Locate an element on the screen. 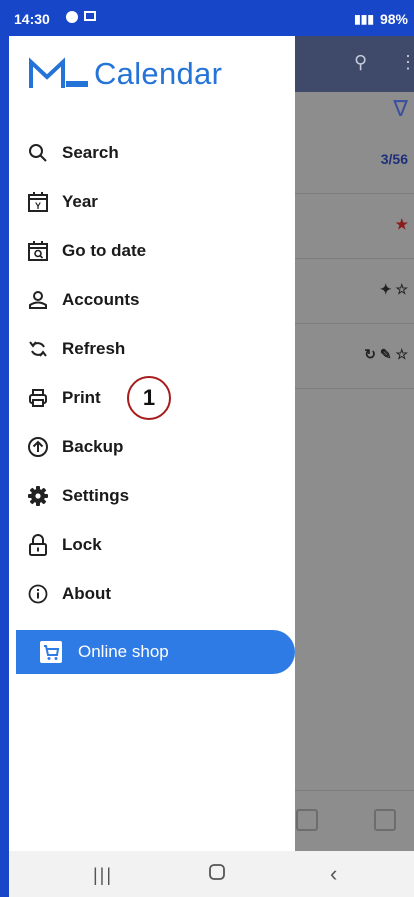 This screenshot has height=897, width=414. app-logo: Calendar is located at coordinates (125, 74).